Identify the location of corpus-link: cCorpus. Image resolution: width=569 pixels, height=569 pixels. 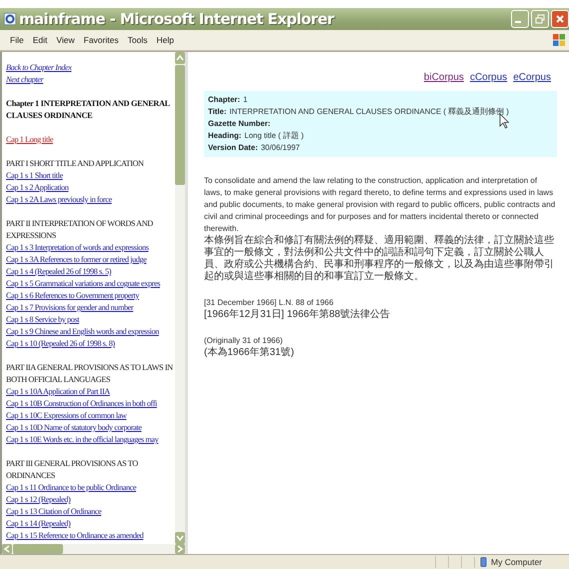
(489, 77).